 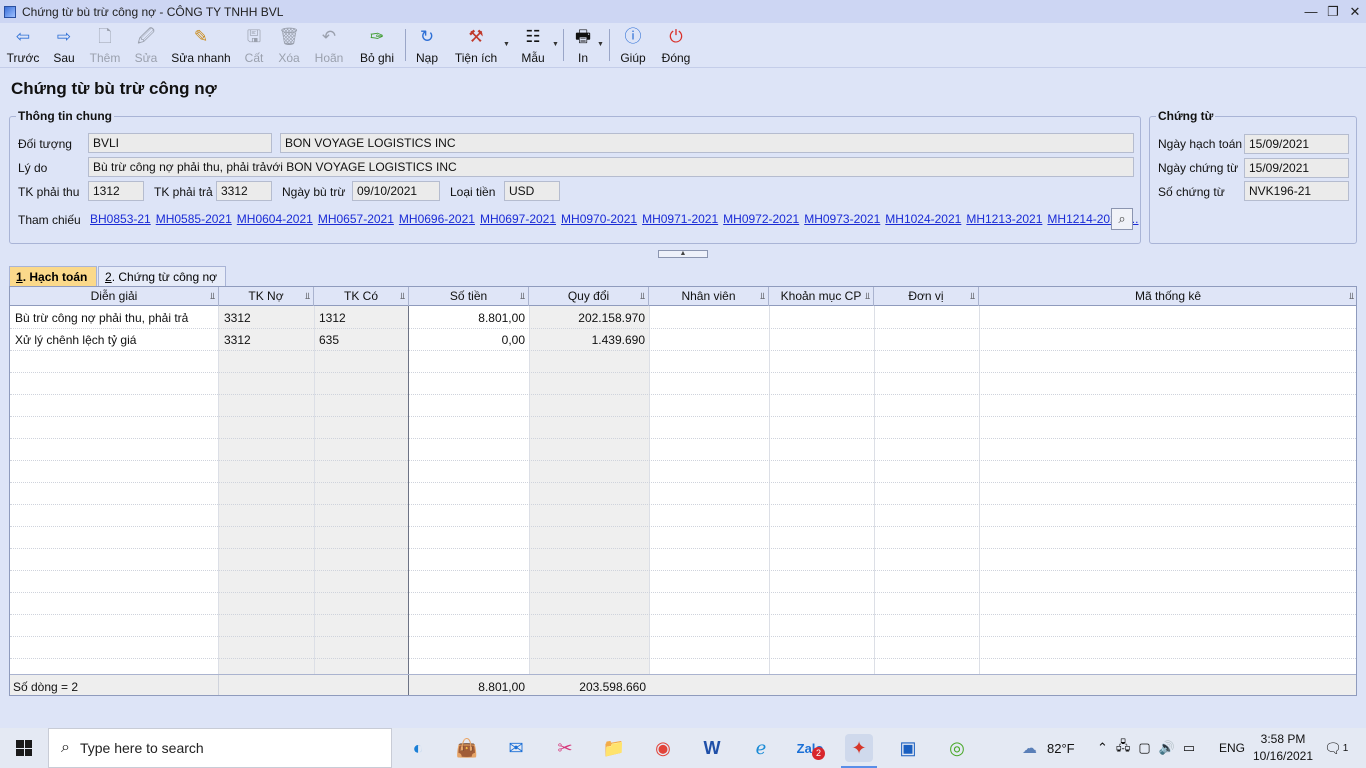 I want to click on network-icon: 🖧, so click(x=1123, y=748).